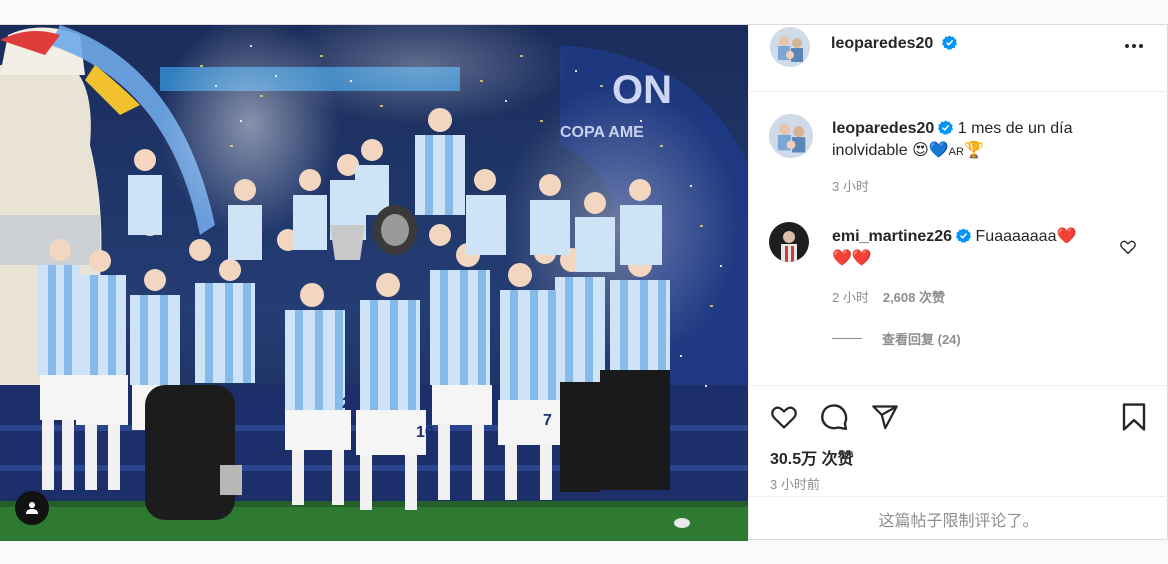 This screenshot has height=564, width=1168. What do you see at coordinates (973, 150) in the screenshot?
I see `trophy-emoji: 🏆` at bounding box center [973, 150].